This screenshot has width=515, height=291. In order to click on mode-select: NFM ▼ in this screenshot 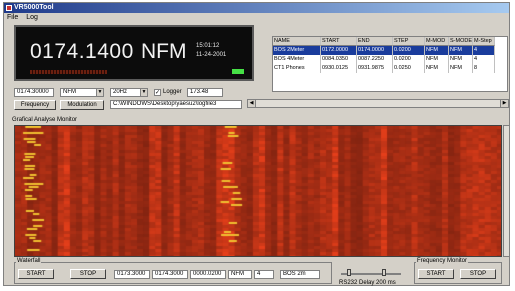, I will do `click(82, 92)`.